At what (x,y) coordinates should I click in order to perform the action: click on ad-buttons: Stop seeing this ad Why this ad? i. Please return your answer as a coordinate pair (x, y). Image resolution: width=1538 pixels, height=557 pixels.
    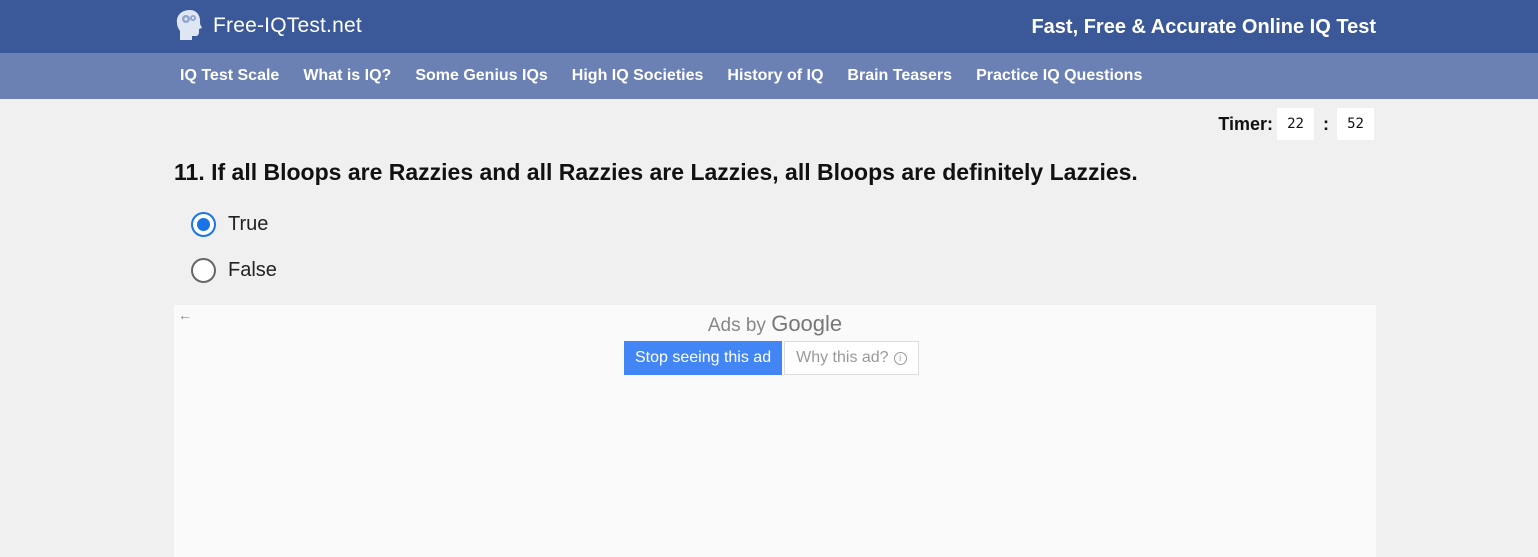
    Looking at the image, I should click on (771, 358).